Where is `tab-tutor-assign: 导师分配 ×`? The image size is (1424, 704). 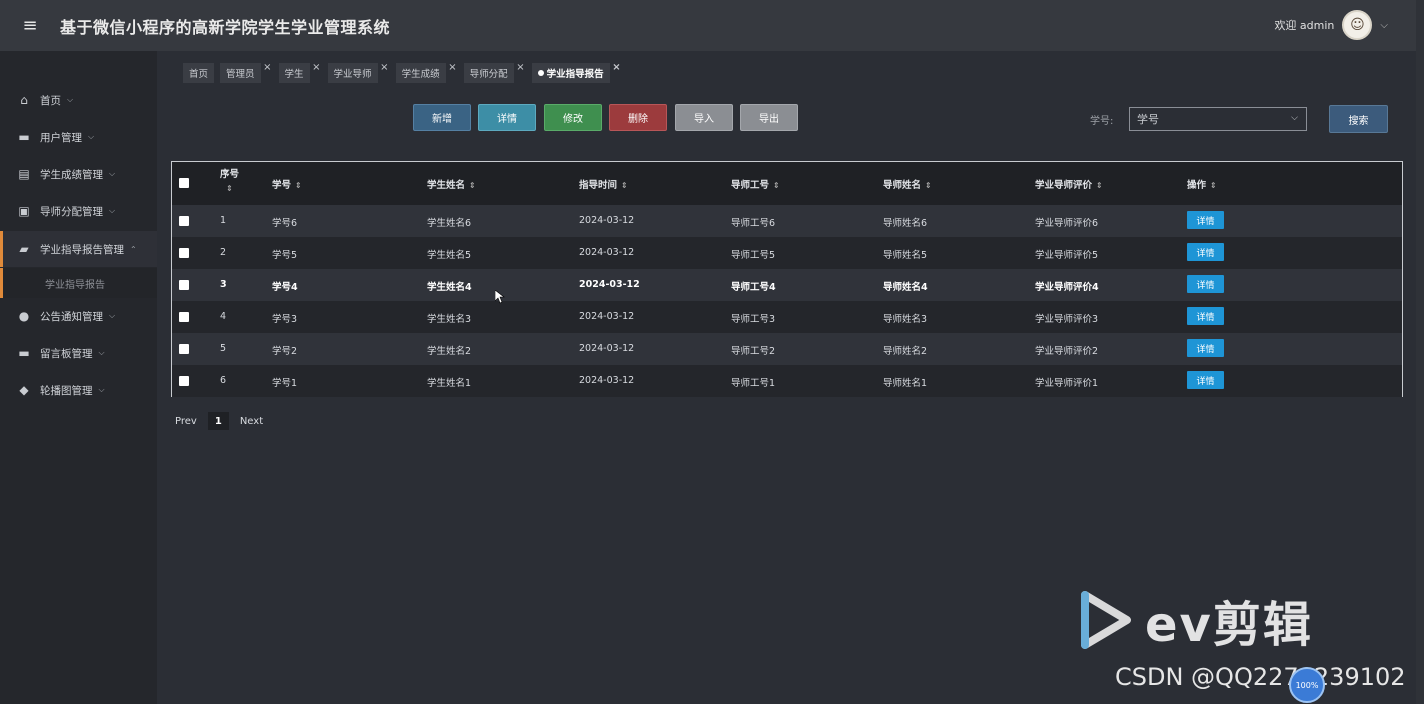
tab-tutor-assign: 导师分配 × is located at coordinates (494, 72).